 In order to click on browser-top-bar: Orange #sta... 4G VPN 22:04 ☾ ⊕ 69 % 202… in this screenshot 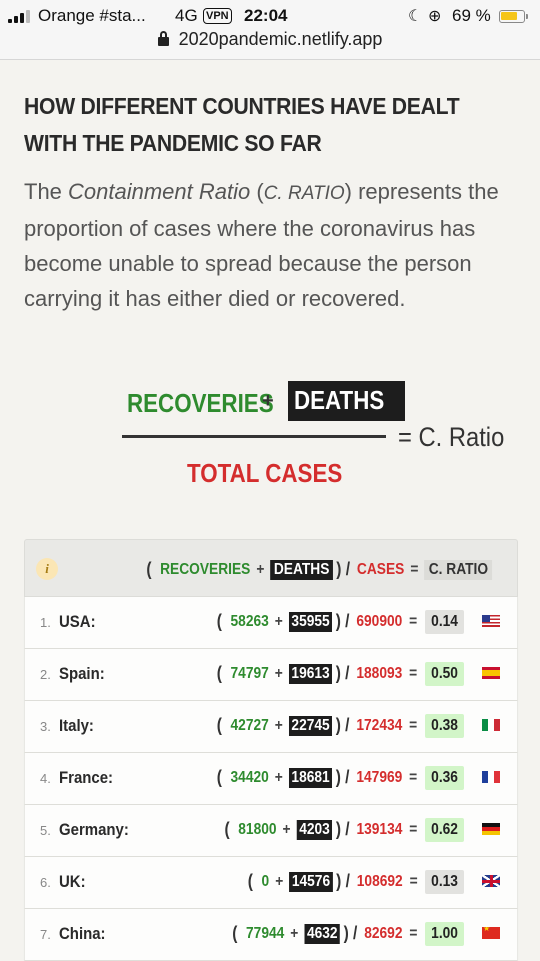, I will do `click(270, 30)`.